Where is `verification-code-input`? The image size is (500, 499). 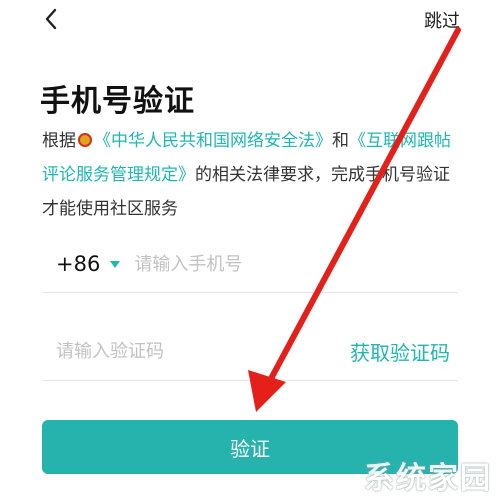
verification-code-input is located at coordinates (166, 351).